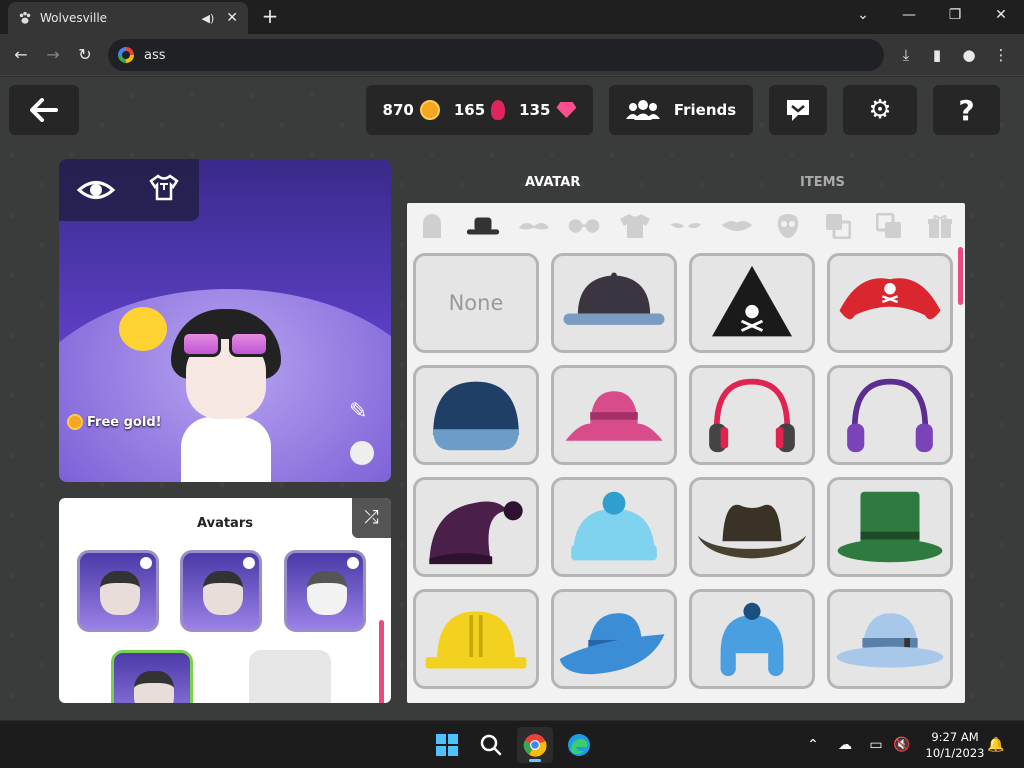  Describe the element at coordinates (124, 422) in the screenshot. I see `free-gold-label: Free gold!` at that location.